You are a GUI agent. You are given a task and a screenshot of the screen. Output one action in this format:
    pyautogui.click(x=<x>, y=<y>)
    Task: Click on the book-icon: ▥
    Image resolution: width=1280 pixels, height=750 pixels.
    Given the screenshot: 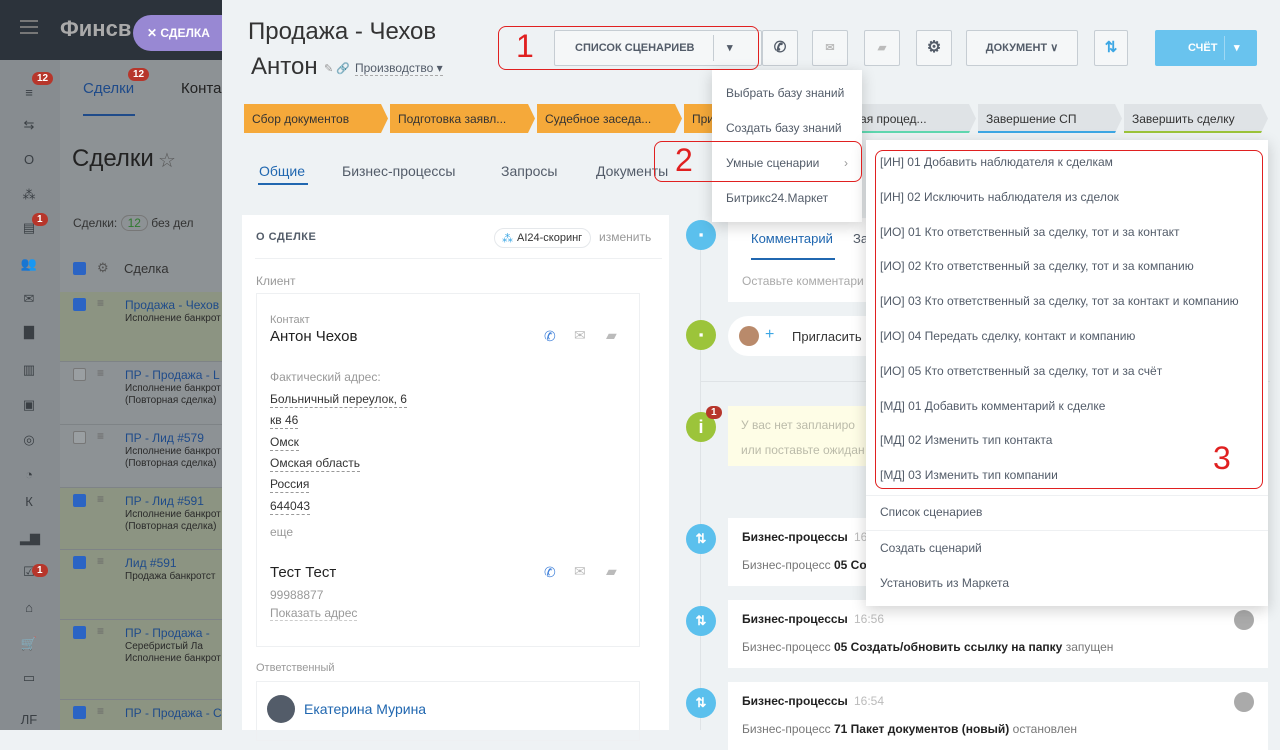 What is the action you would take?
    pyautogui.click(x=29, y=369)
    